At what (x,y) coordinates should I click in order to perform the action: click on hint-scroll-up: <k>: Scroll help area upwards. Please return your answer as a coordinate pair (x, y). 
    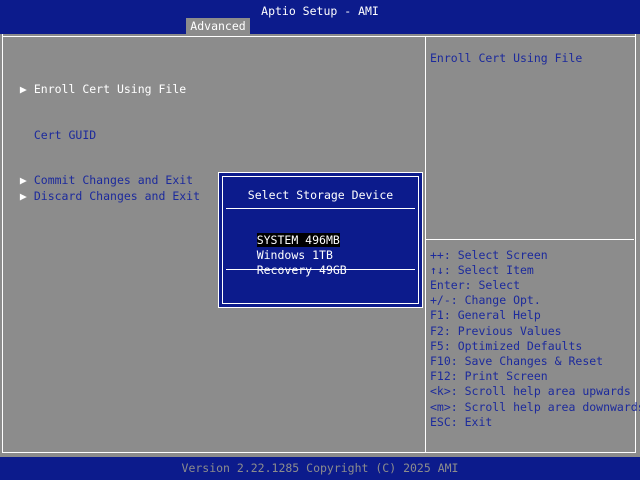
    Looking at the image, I should click on (530, 391).